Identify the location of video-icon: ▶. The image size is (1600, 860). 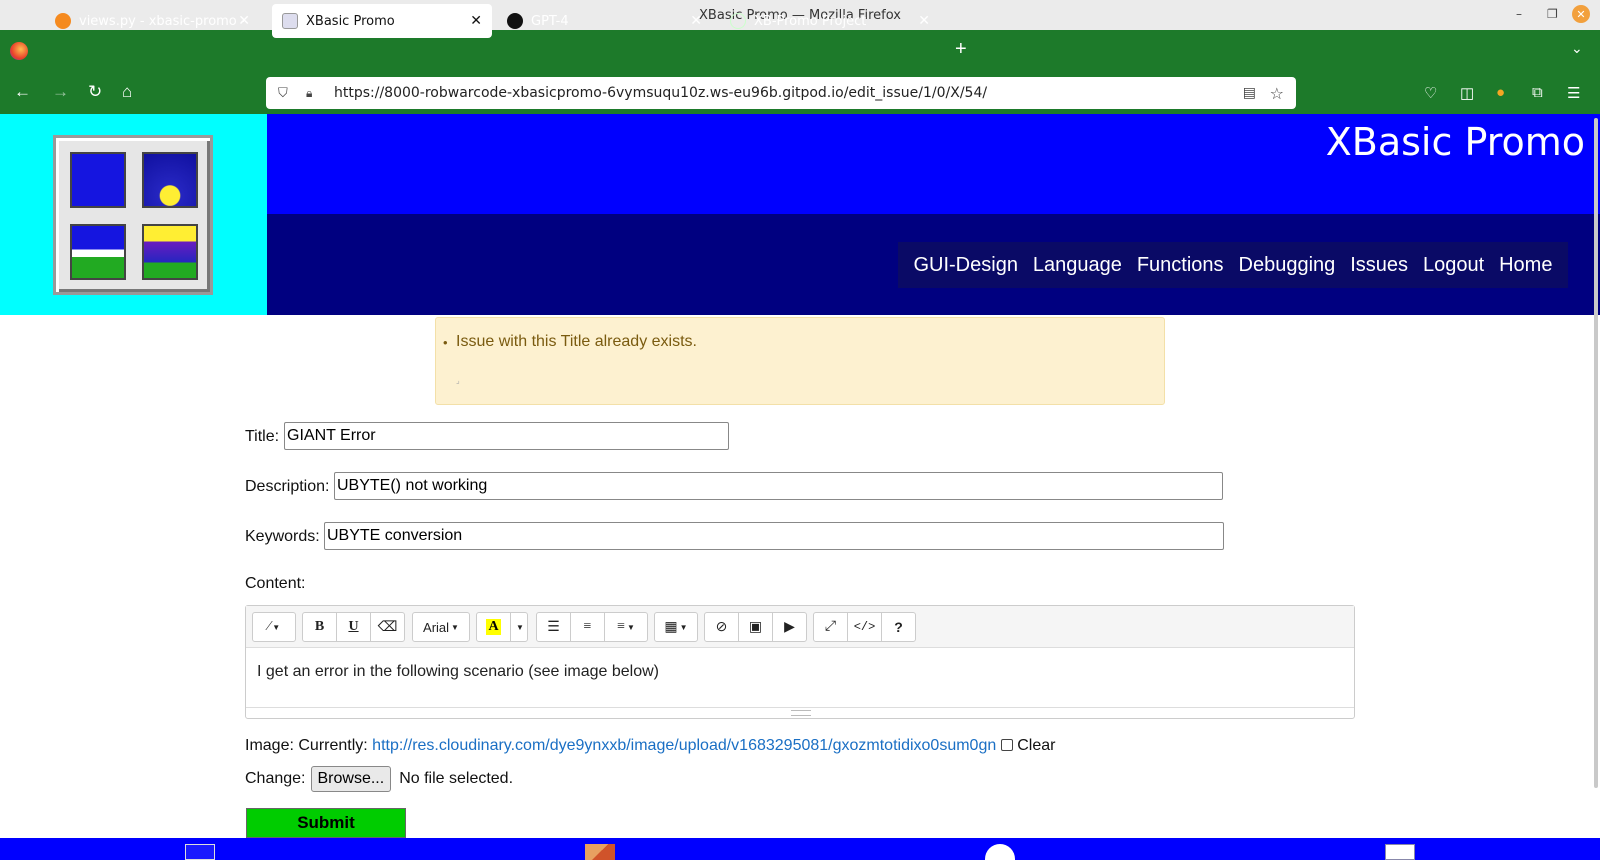
(789, 627).